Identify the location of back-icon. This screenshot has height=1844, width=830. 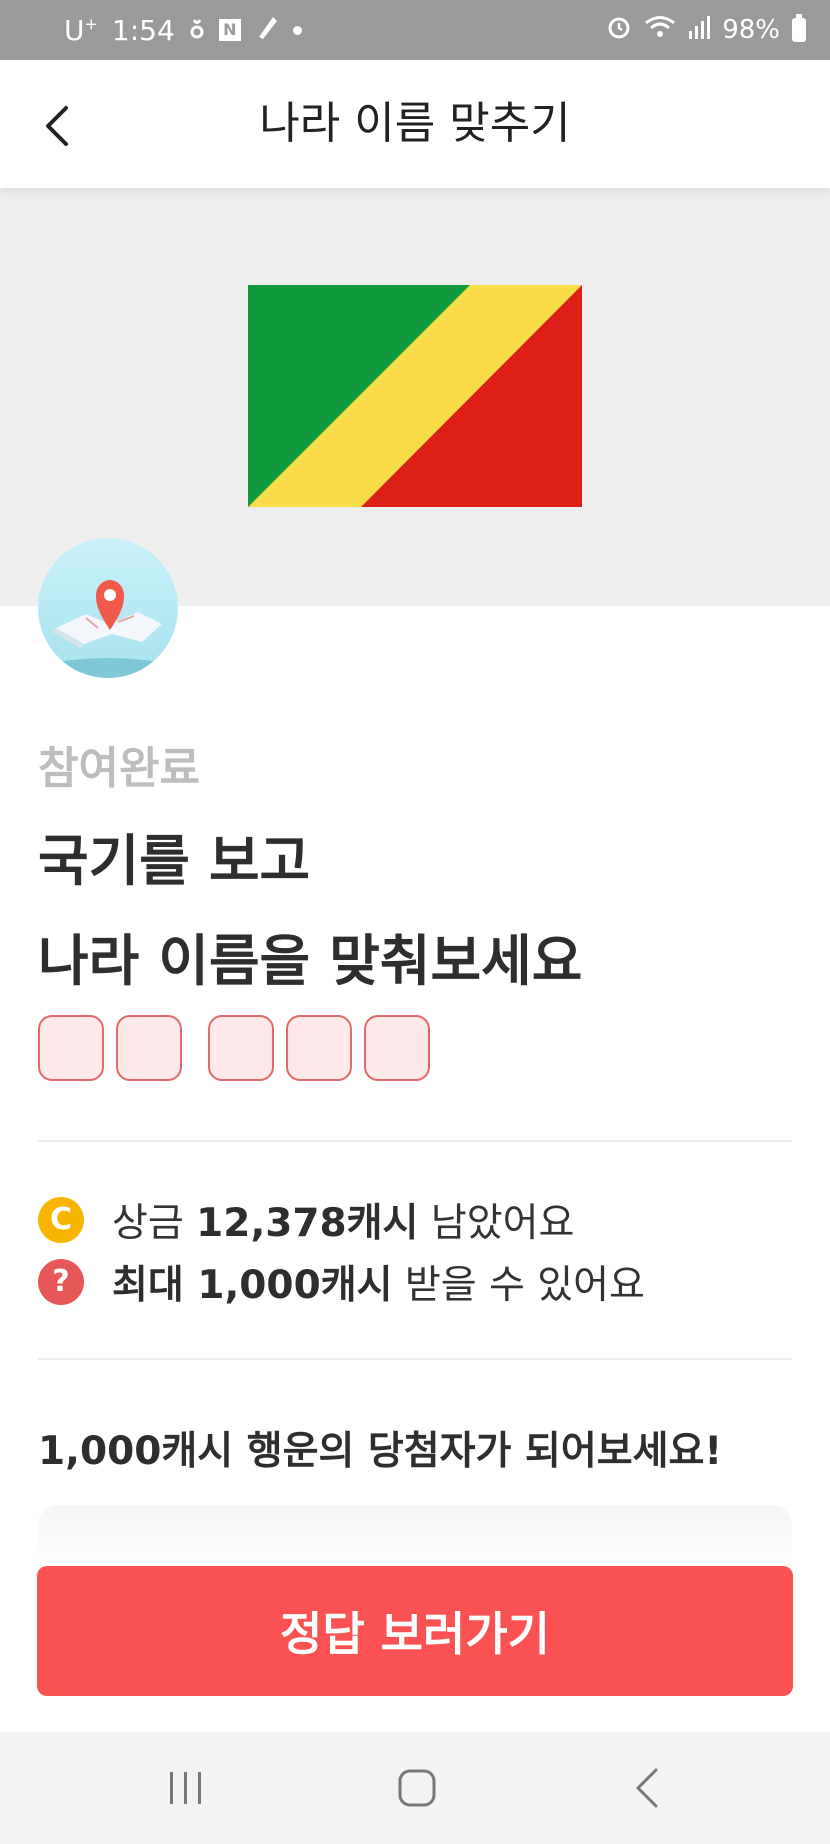
(647, 1788).